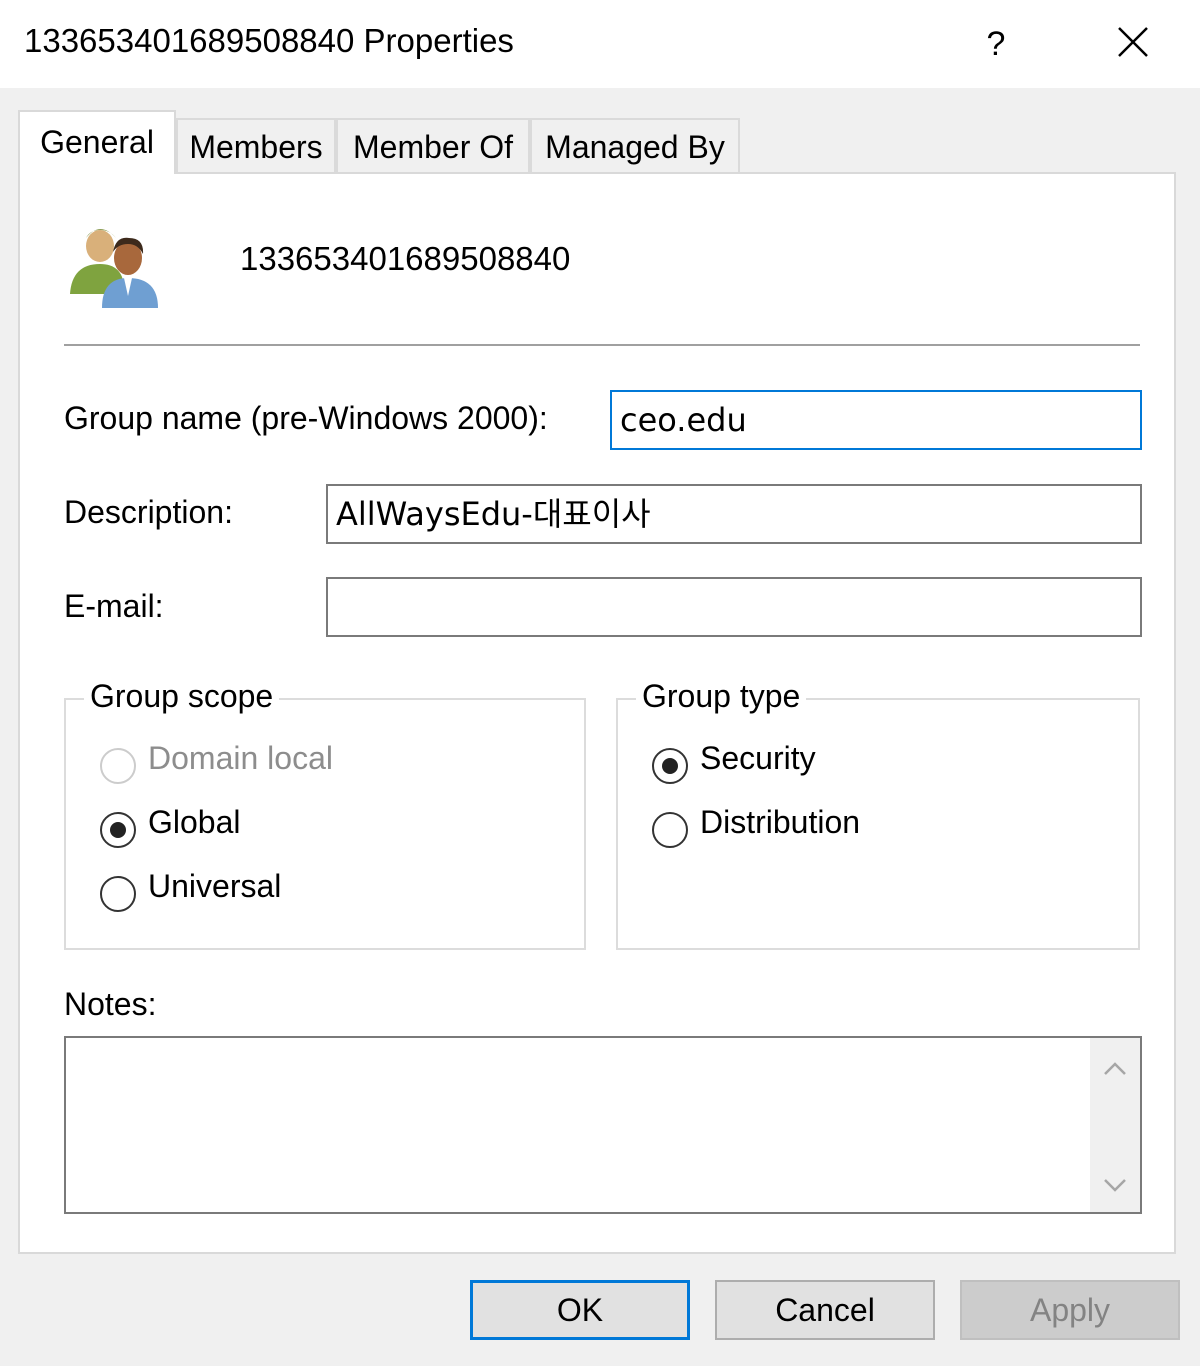 Image resolution: width=1200 pixels, height=1366 pixels. I want to click on notes-textarea, so click(603, 1125).